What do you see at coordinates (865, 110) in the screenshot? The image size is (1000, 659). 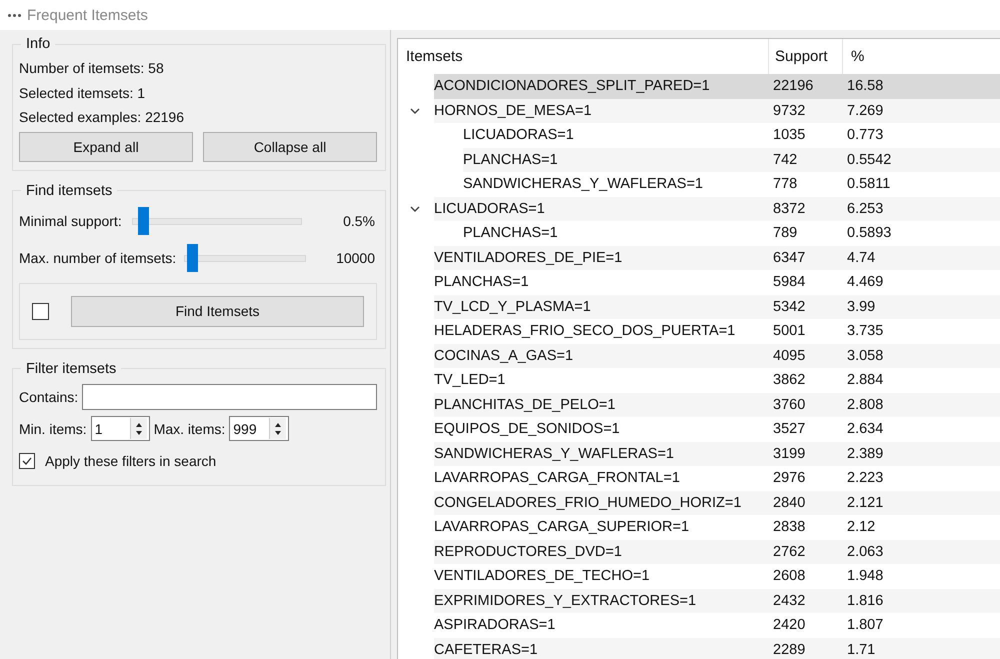 I see `percent-cell-text: 7.269` at bounding box center [865, 110].